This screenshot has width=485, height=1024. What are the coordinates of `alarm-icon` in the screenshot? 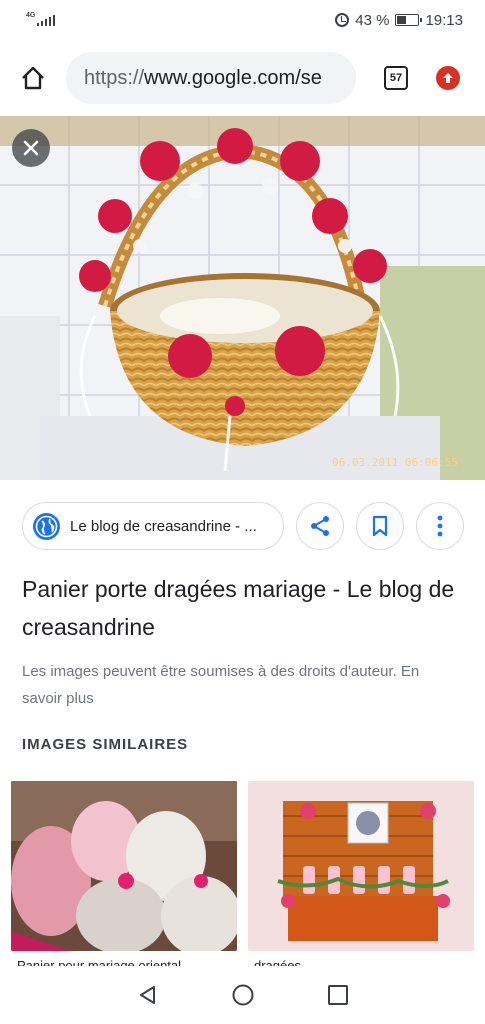 It's located at (342, 20).